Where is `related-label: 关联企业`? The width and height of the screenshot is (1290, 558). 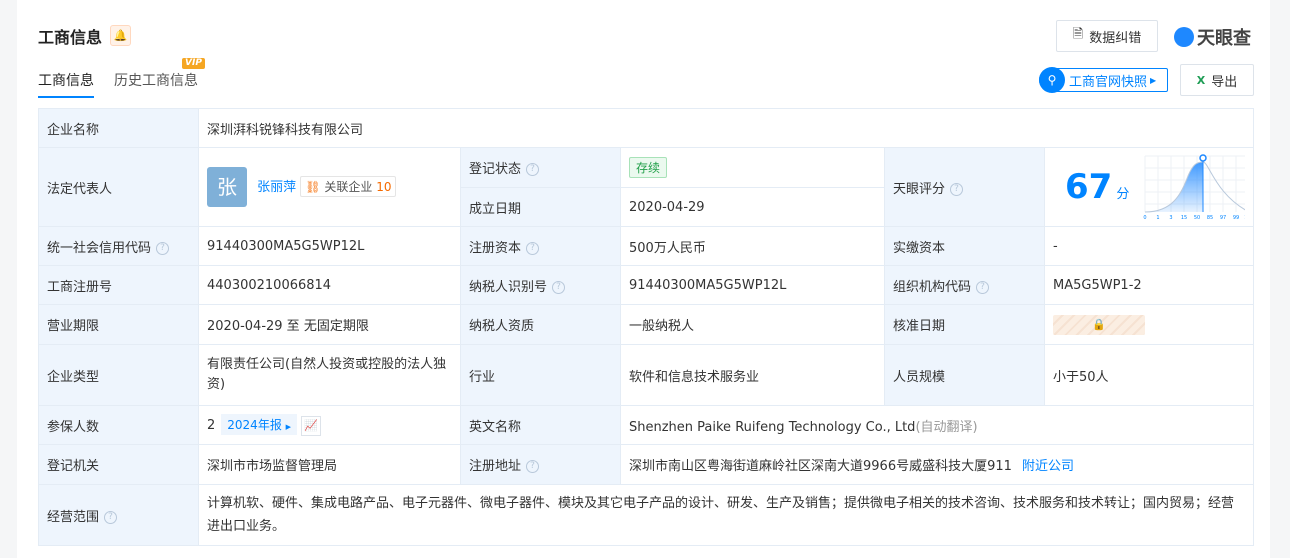
related-label: 关联企业 is located at coordinates (348, 186).